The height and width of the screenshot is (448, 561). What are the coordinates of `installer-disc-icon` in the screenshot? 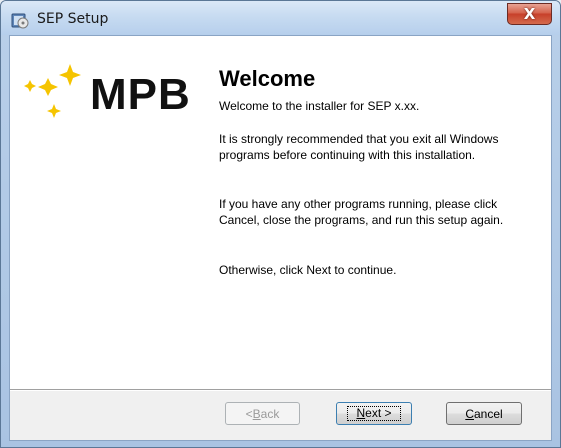 It's located at (20, 21).